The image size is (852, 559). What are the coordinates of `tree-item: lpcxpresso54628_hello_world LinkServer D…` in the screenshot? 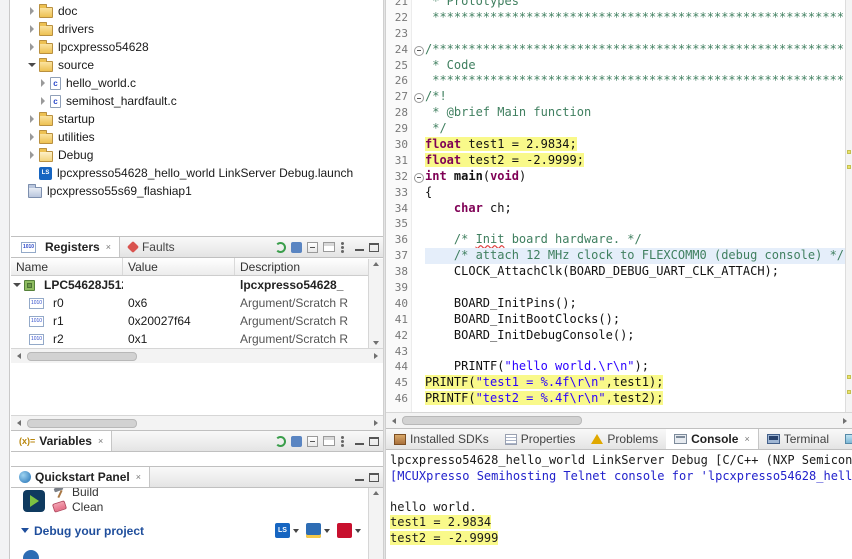 It's located at (197, 173).